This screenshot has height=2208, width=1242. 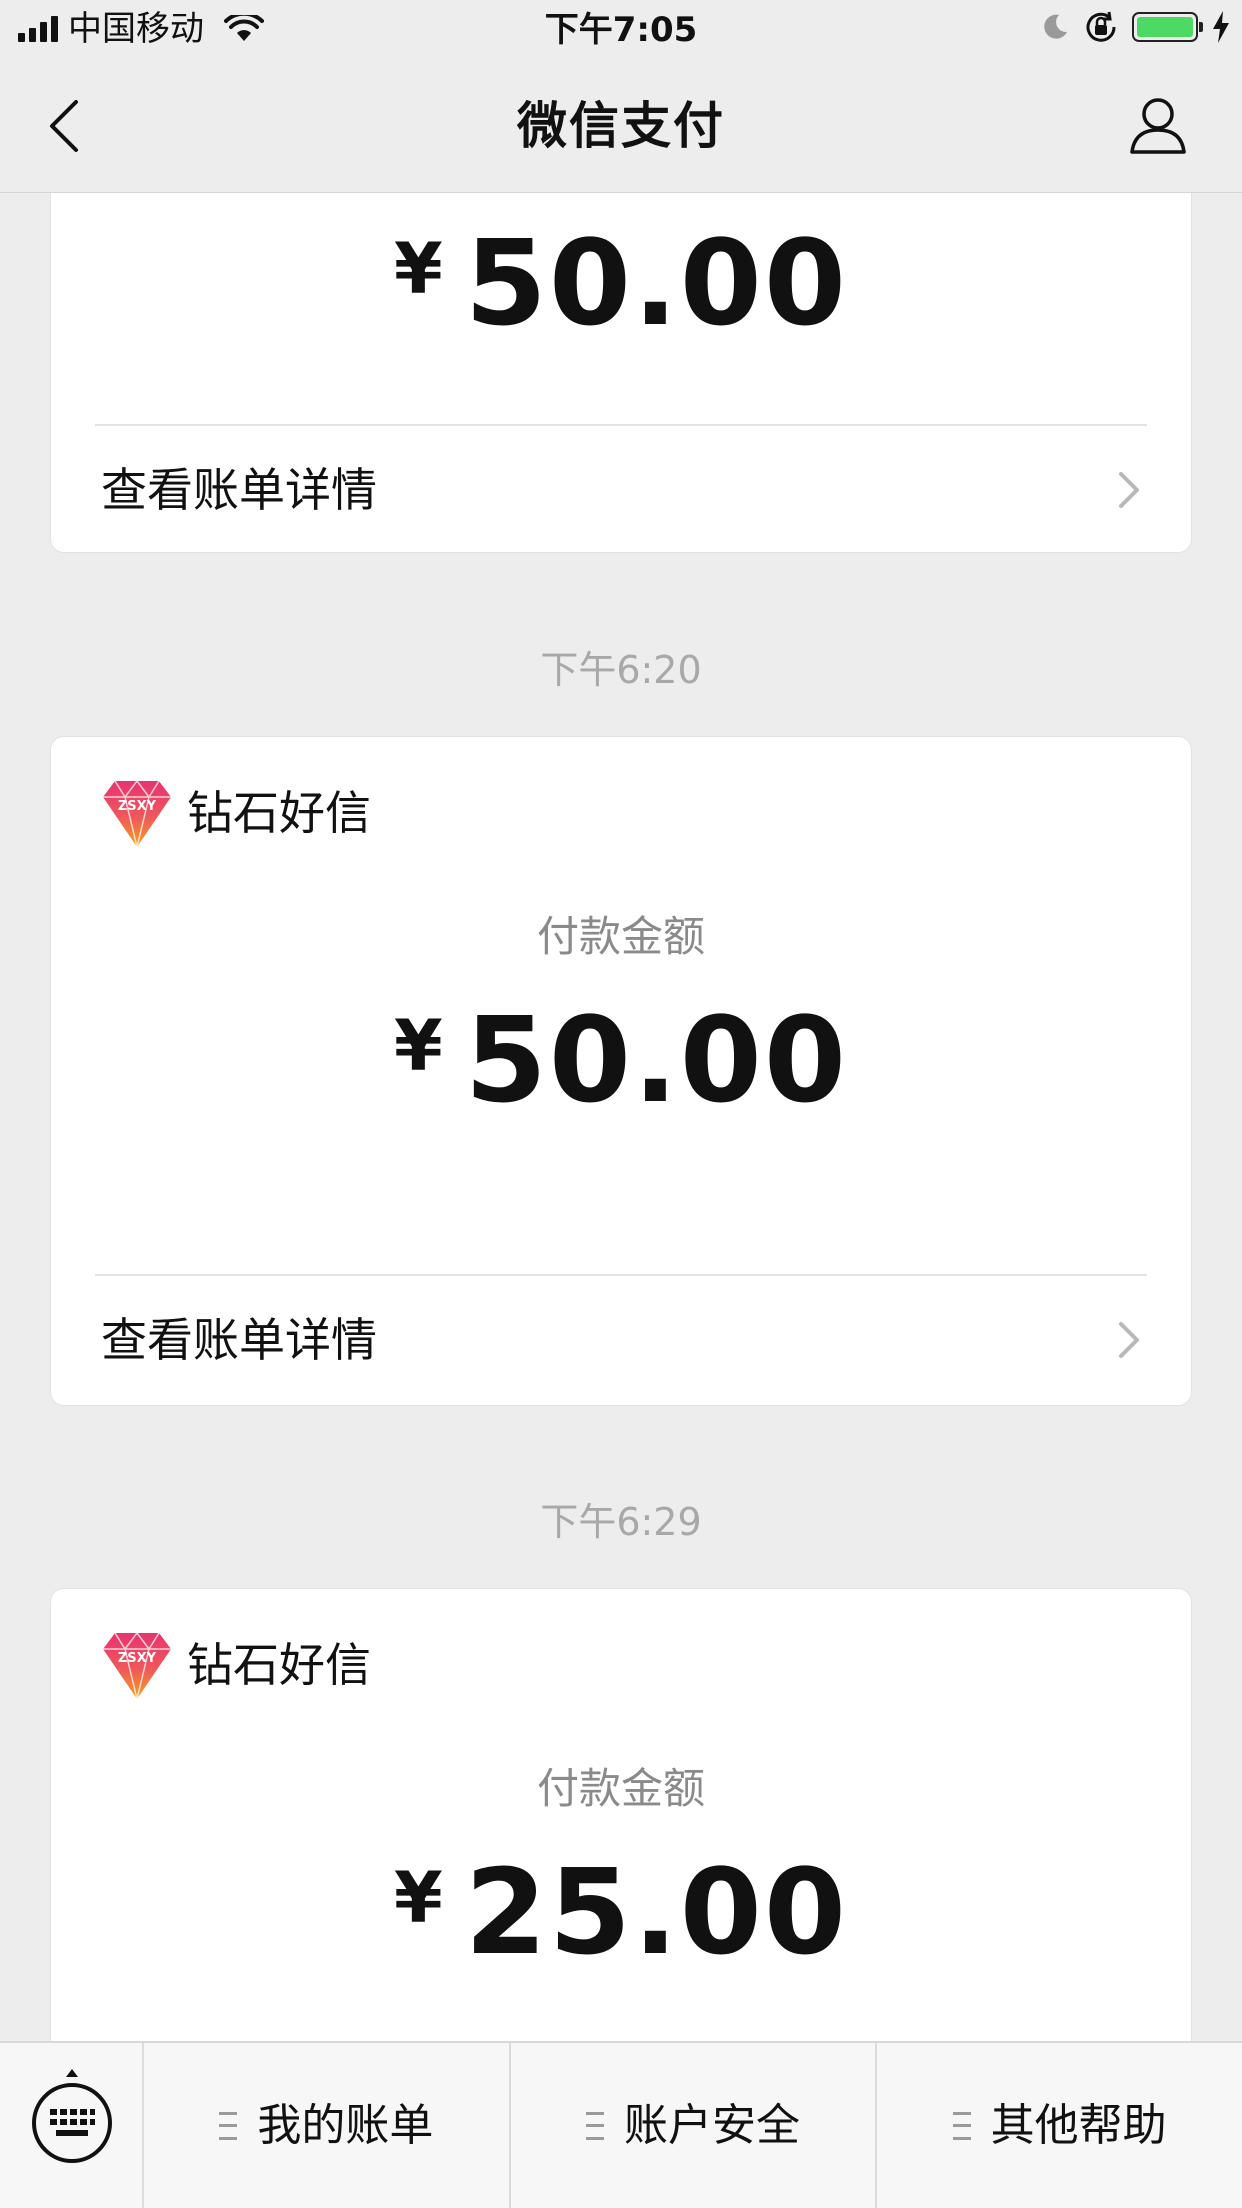 I want to click on keyboard-icon, so click(x=72, y=2116).